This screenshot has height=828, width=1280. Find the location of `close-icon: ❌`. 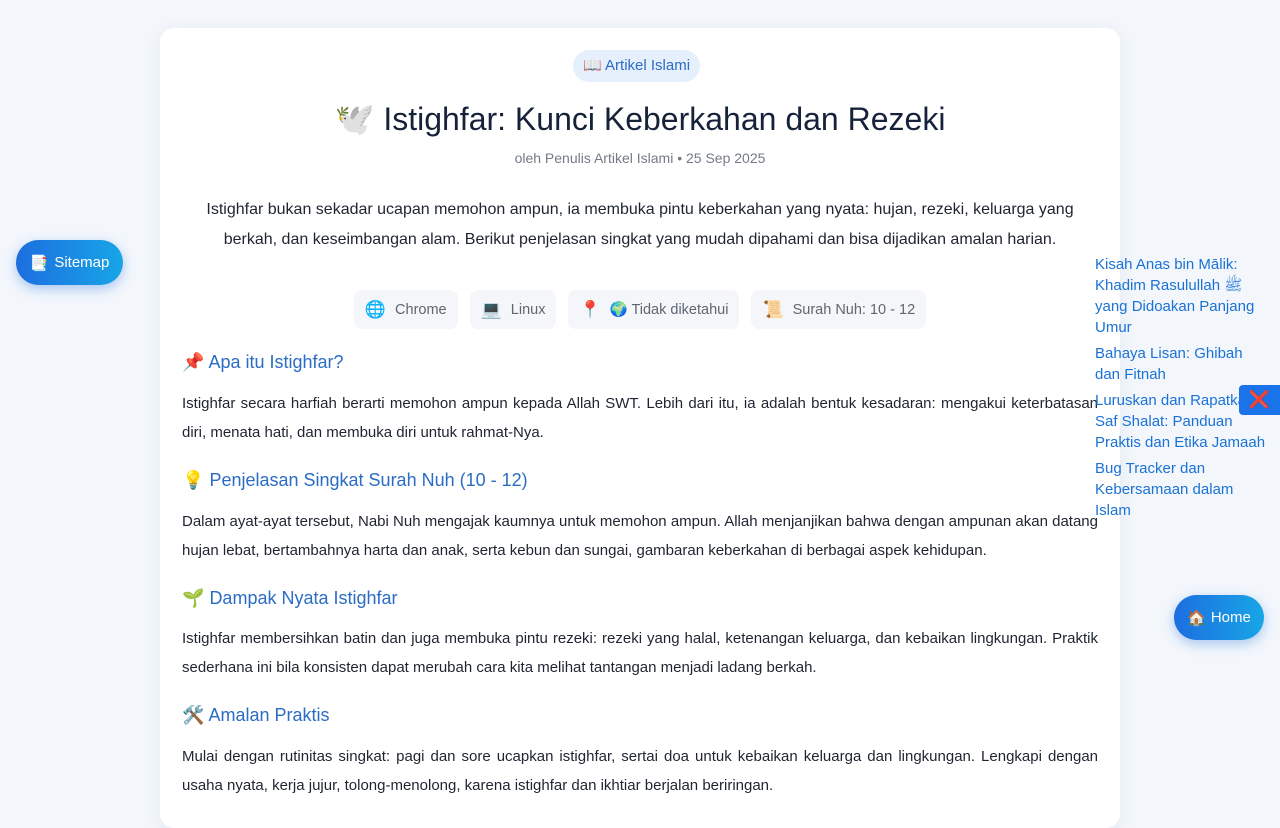

close-icon: ❌ is located at coordinates (1259, 399).